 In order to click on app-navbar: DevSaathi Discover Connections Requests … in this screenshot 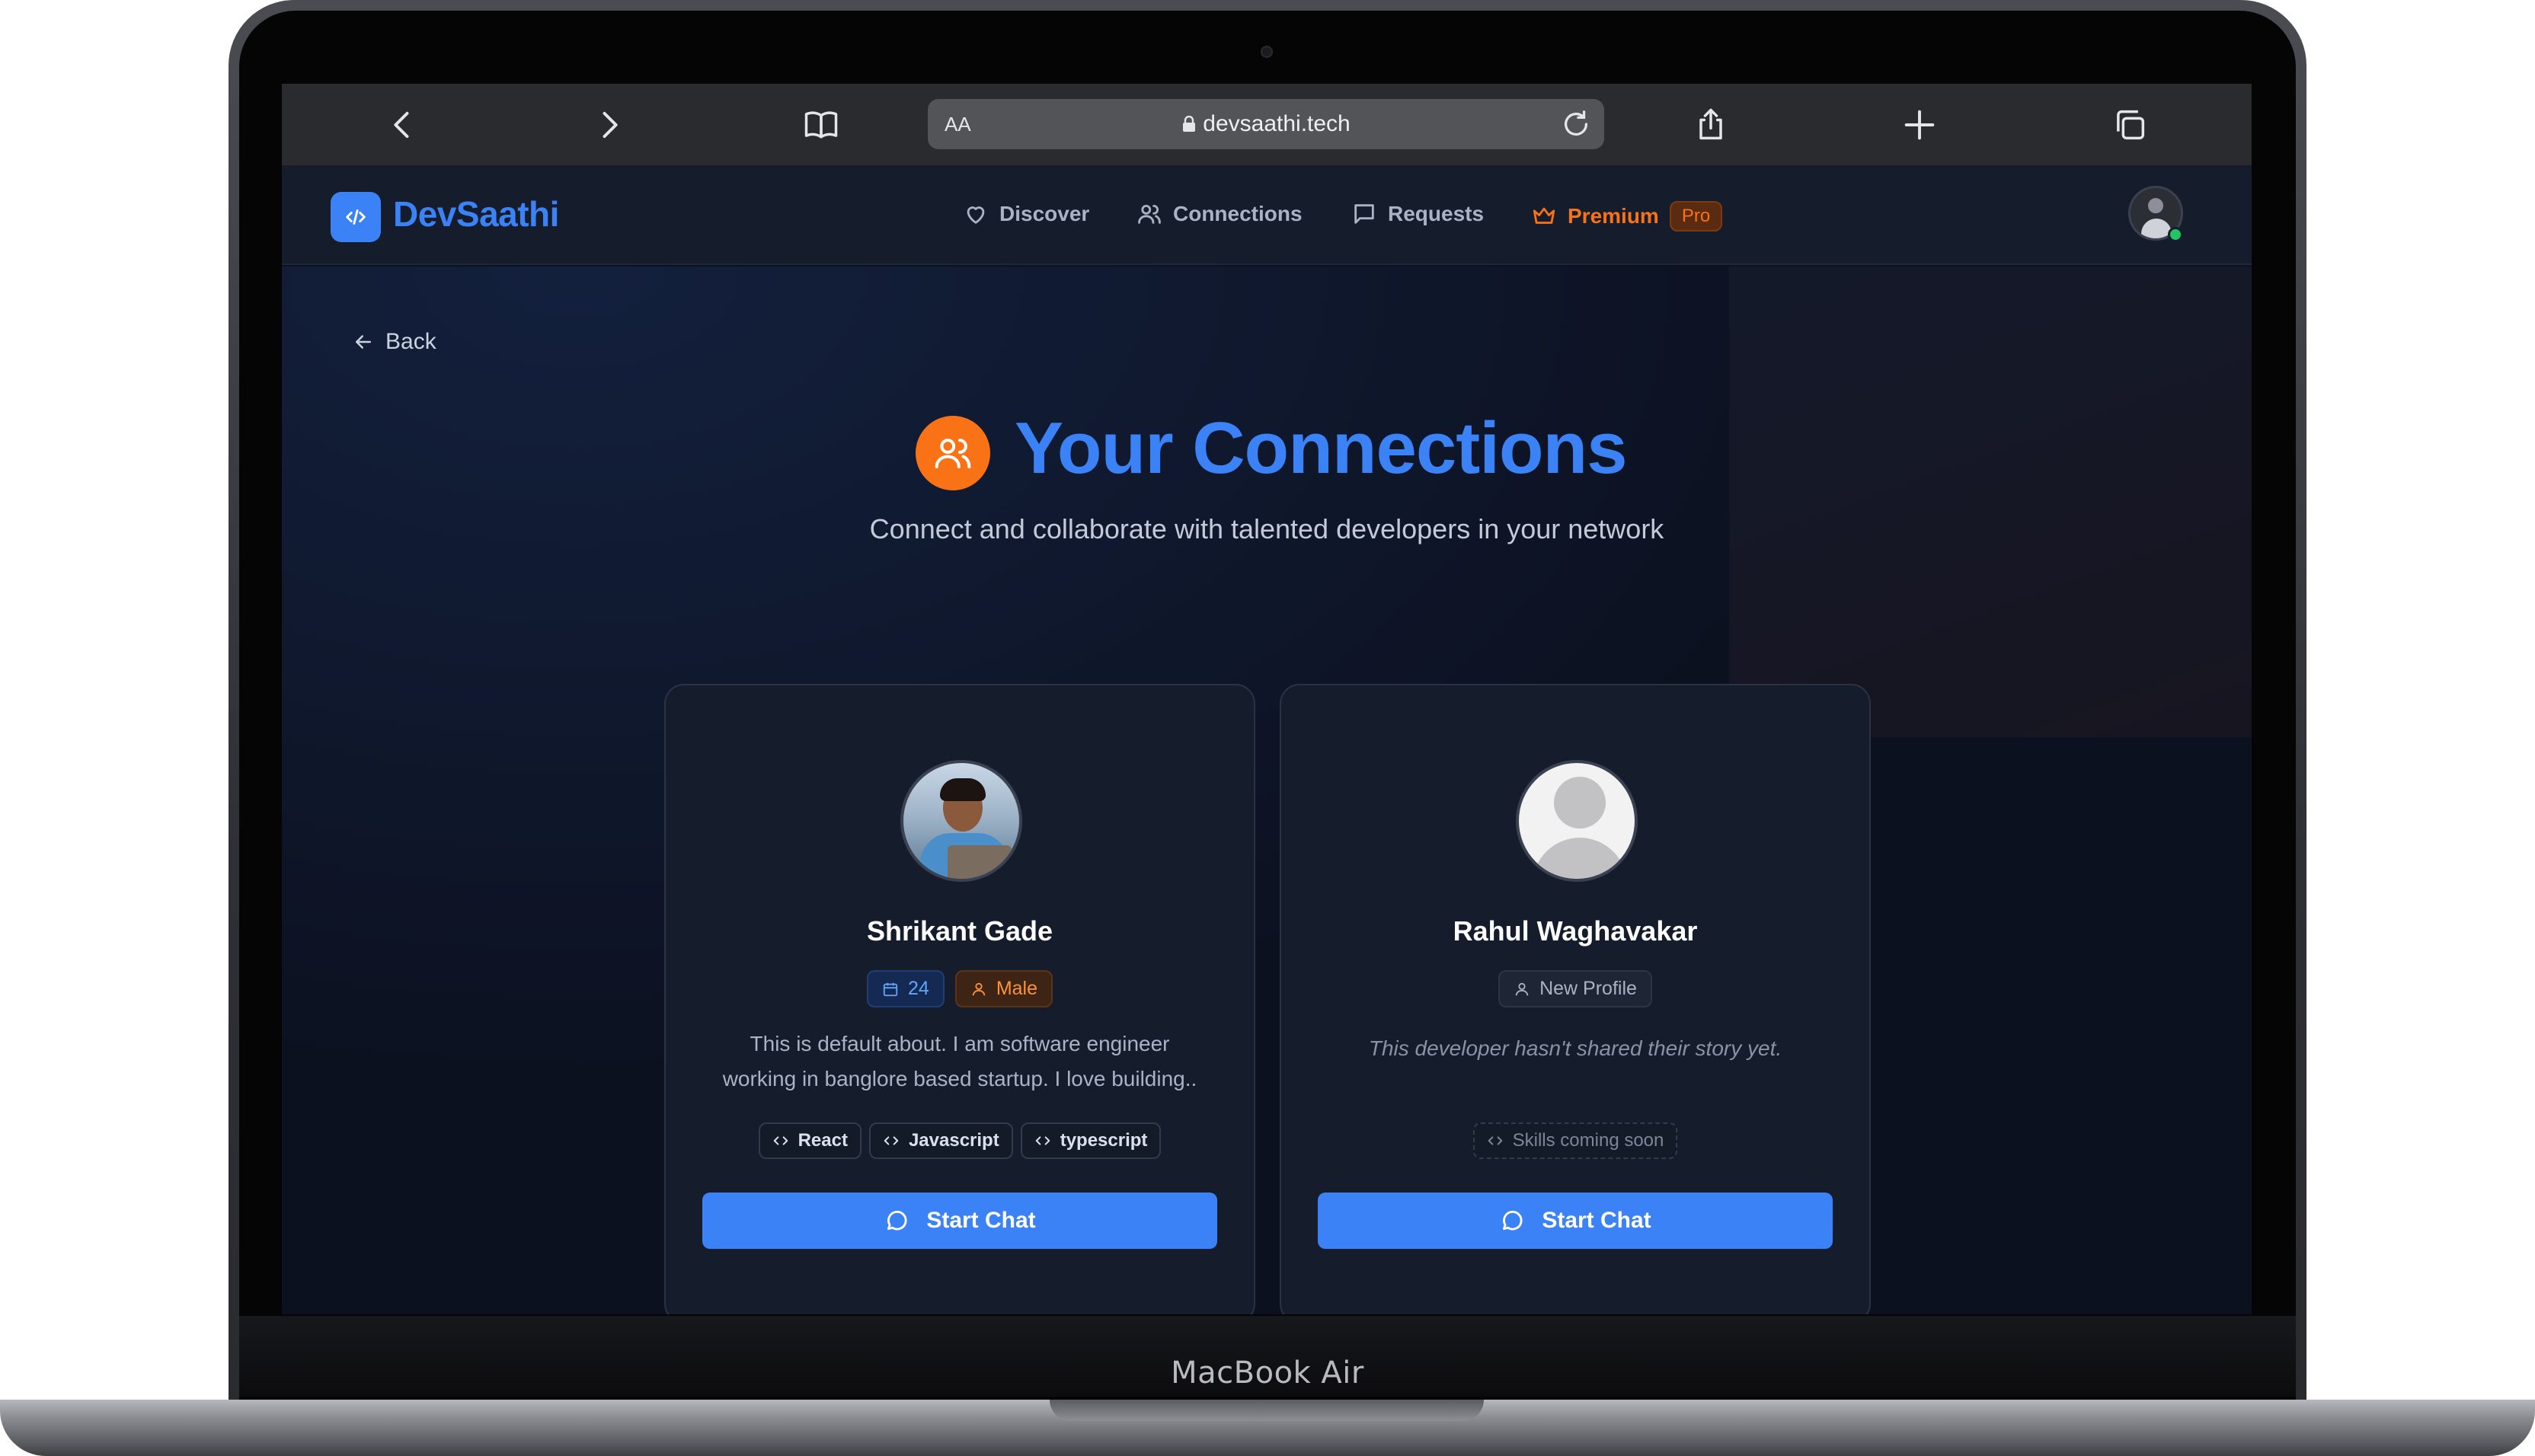, I will do `click(1267, 215)`.